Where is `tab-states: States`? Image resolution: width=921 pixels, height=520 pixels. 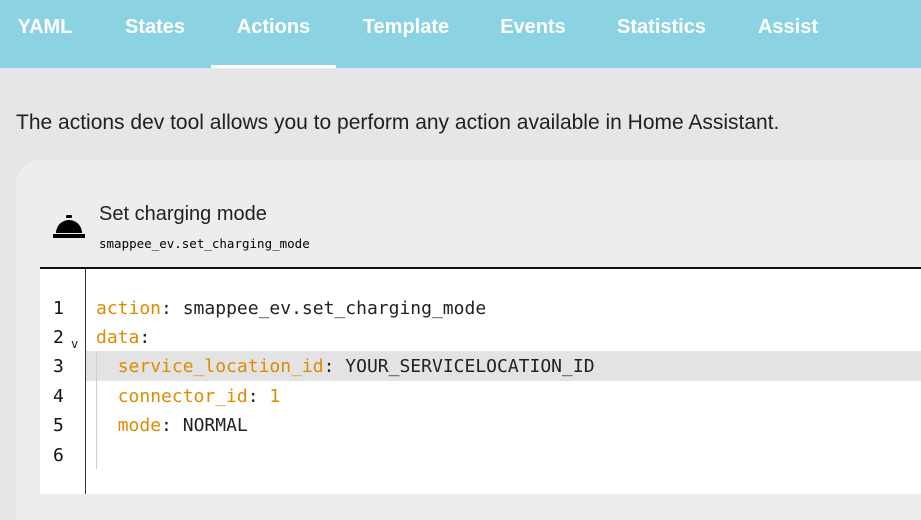 tab-states: States is located at coordinates (155, 34).